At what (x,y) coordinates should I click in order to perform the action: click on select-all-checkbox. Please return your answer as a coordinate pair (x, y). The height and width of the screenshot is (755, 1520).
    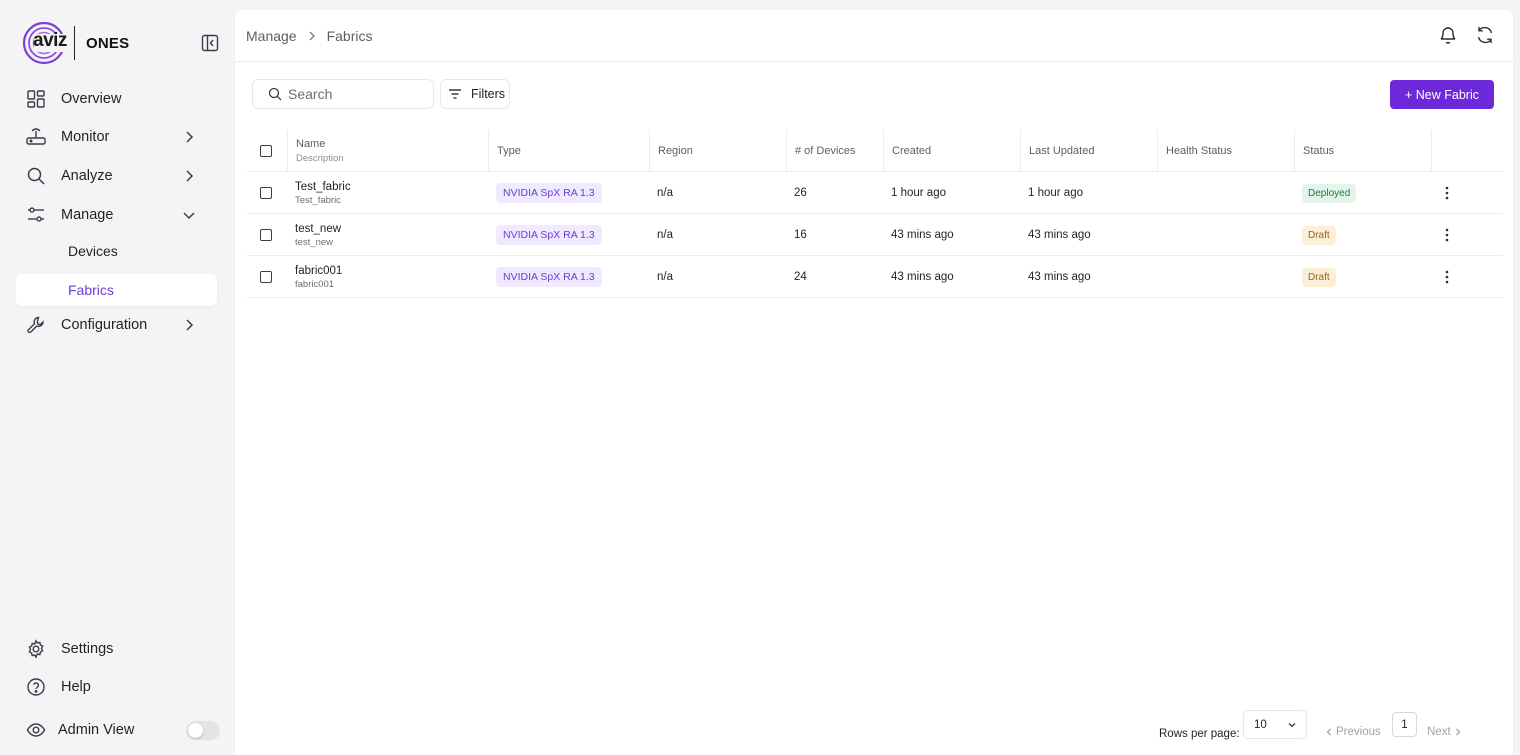
    Looking at the image, I should click on (266, 151).